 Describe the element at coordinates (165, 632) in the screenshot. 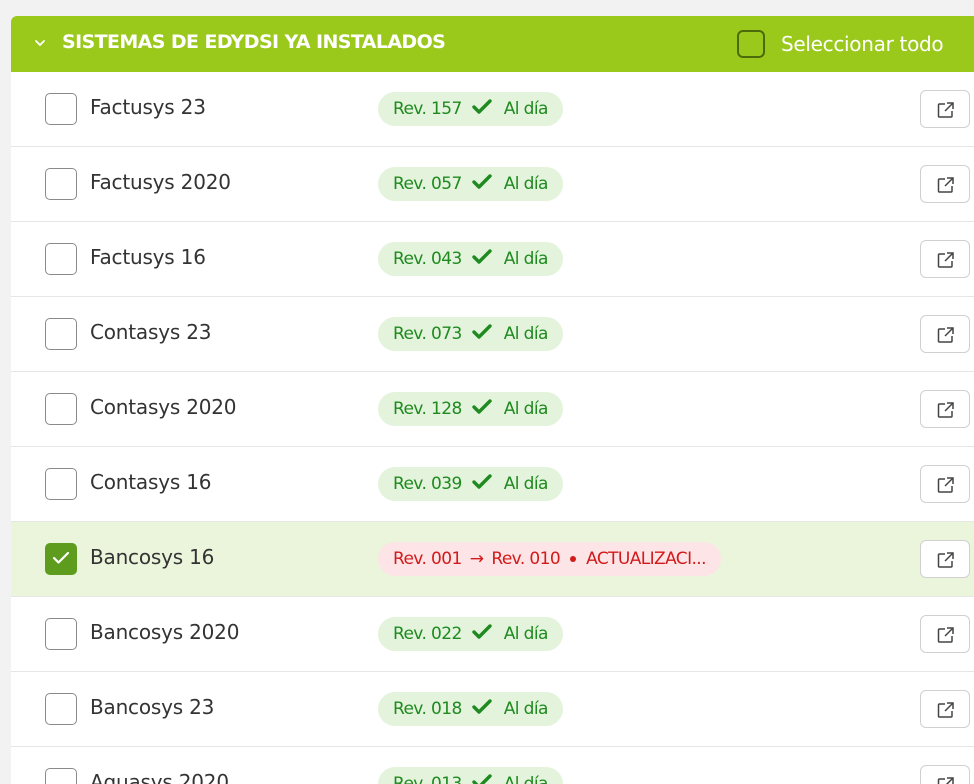

I see `system-name: Bancosys 2020` at that location.